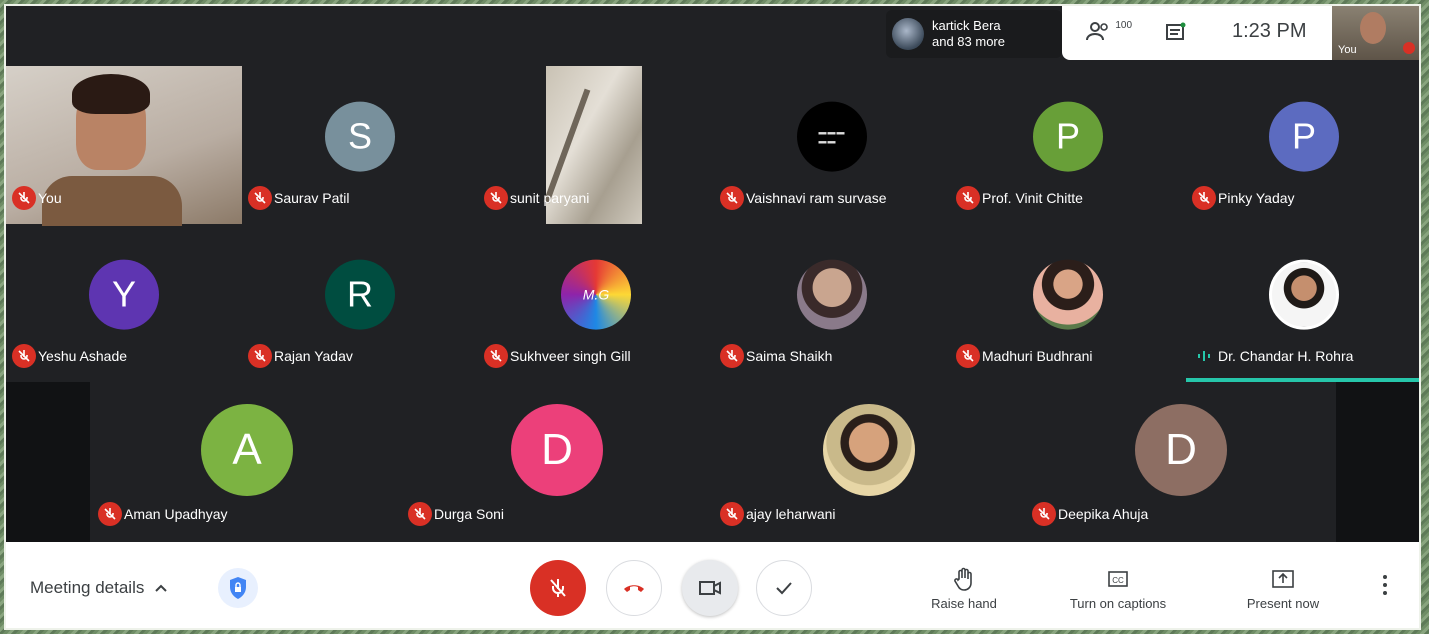 The width and height of the screenshot is (1429, 634). Describe the element at coordinates (1256, 198) in the screenshot. I see `participant-name: Pinky Yaday` at that location.